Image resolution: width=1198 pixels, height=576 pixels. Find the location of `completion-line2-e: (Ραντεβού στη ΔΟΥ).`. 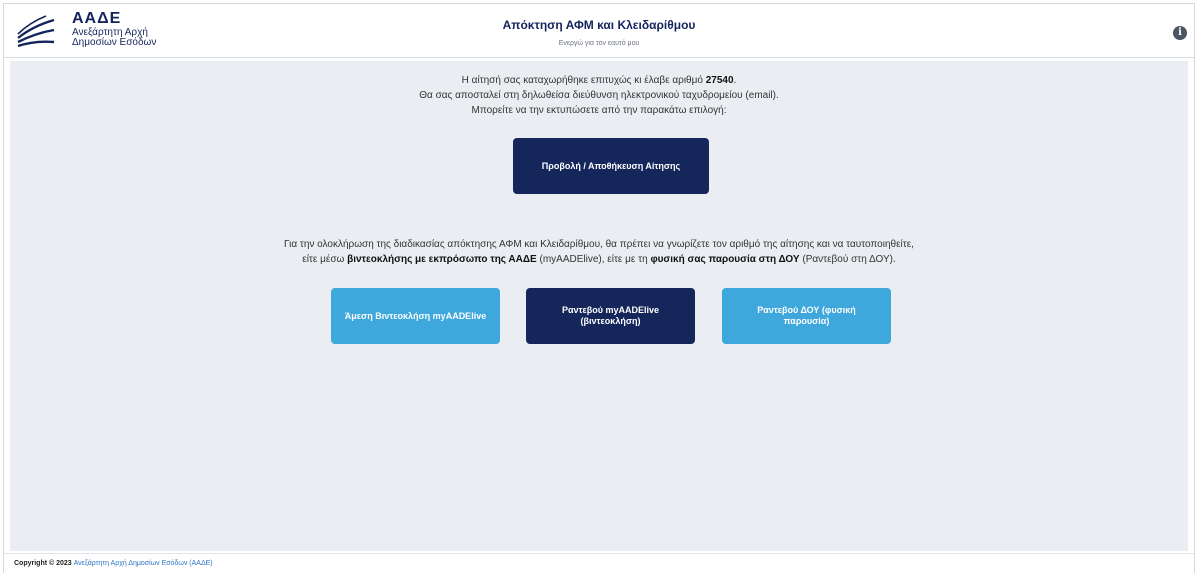

completion-line2-e: (Ραντεβού στη ΔΟΥ). is located at coordinates (849, 259).